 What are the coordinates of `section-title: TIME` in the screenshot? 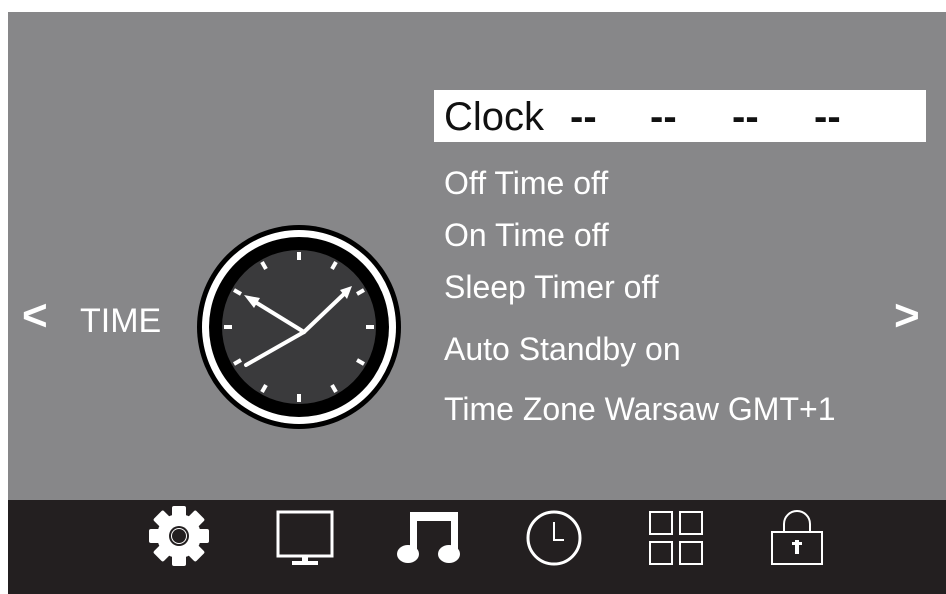 It's located at (121, 321).